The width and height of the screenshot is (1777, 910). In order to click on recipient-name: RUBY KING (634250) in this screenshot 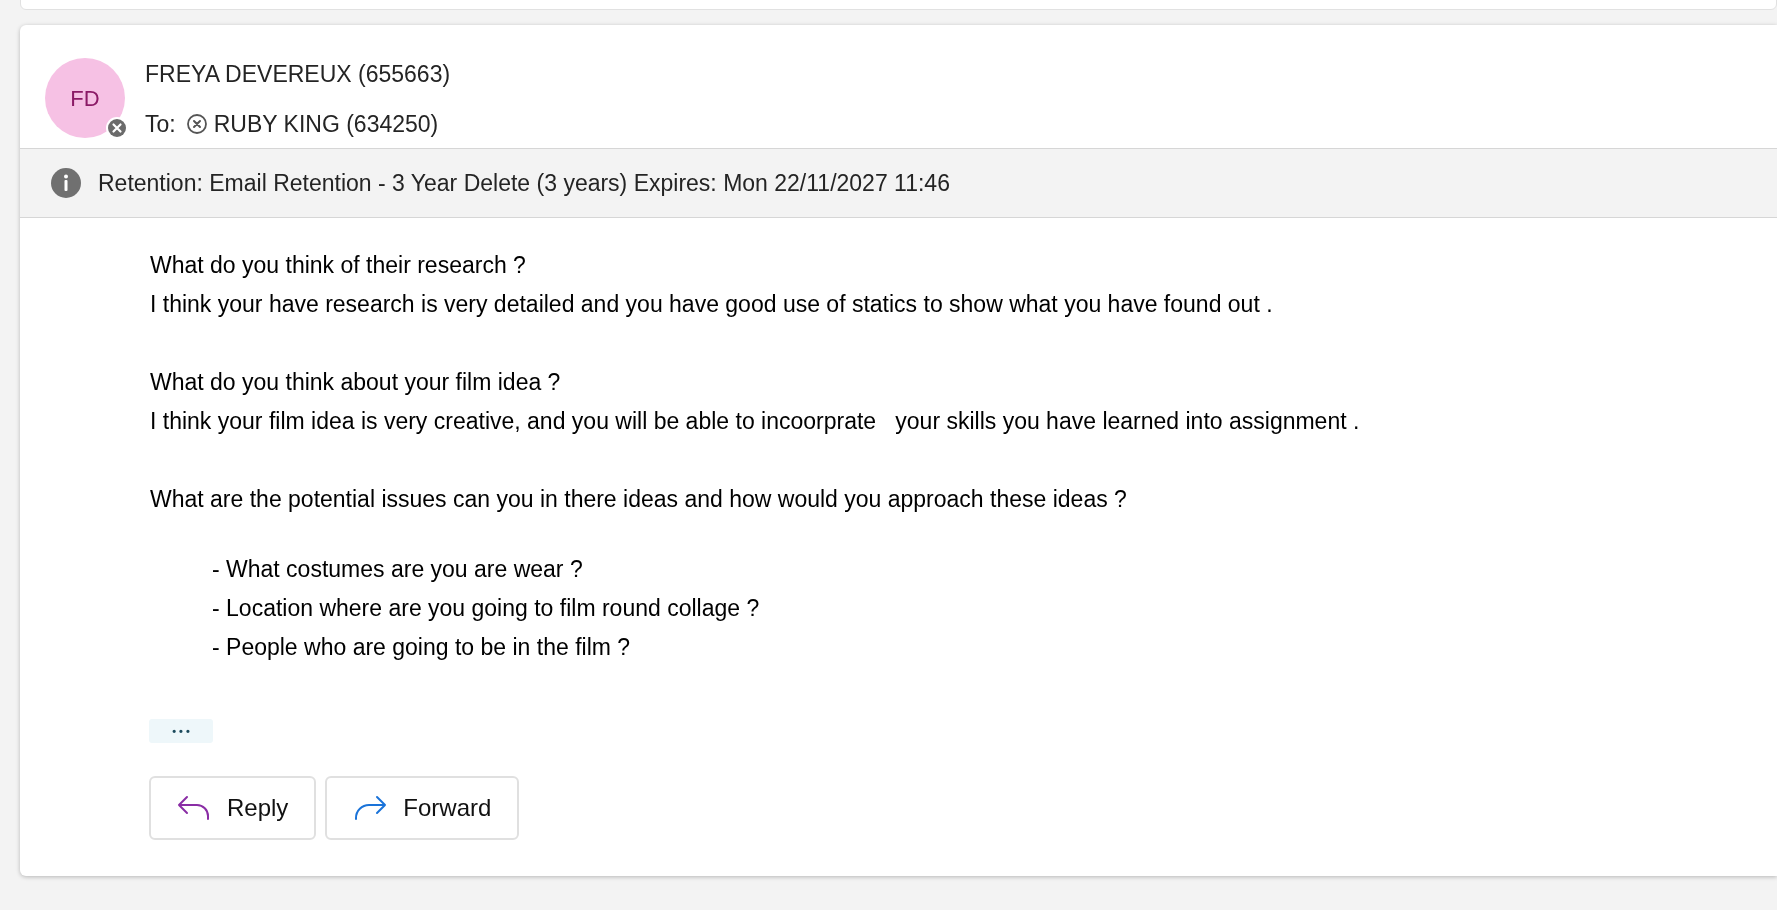, I will do `click(326, 124)`.